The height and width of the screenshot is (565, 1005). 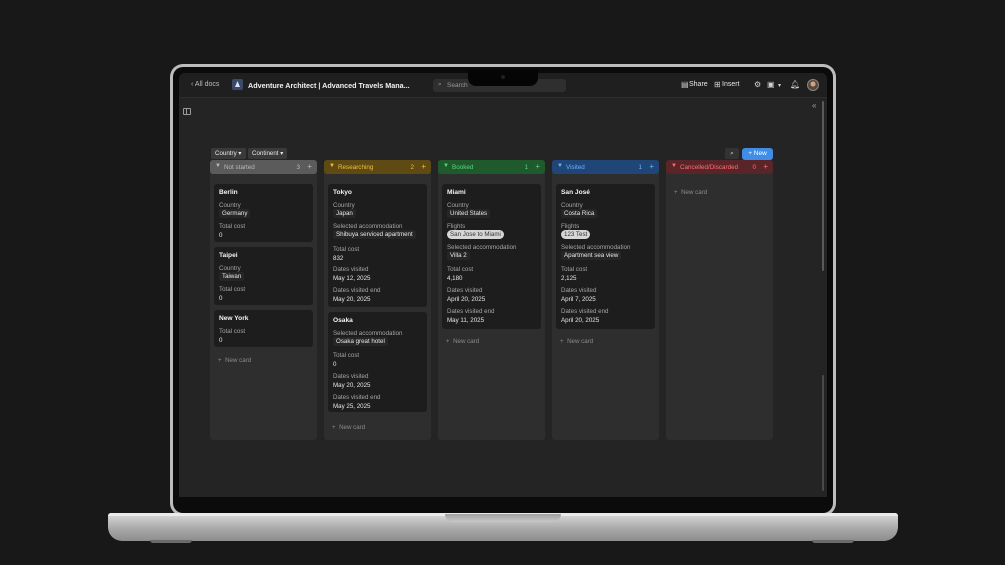 I want to click on flight-chip: San Jose to Miami, so click(x=475, y=234).